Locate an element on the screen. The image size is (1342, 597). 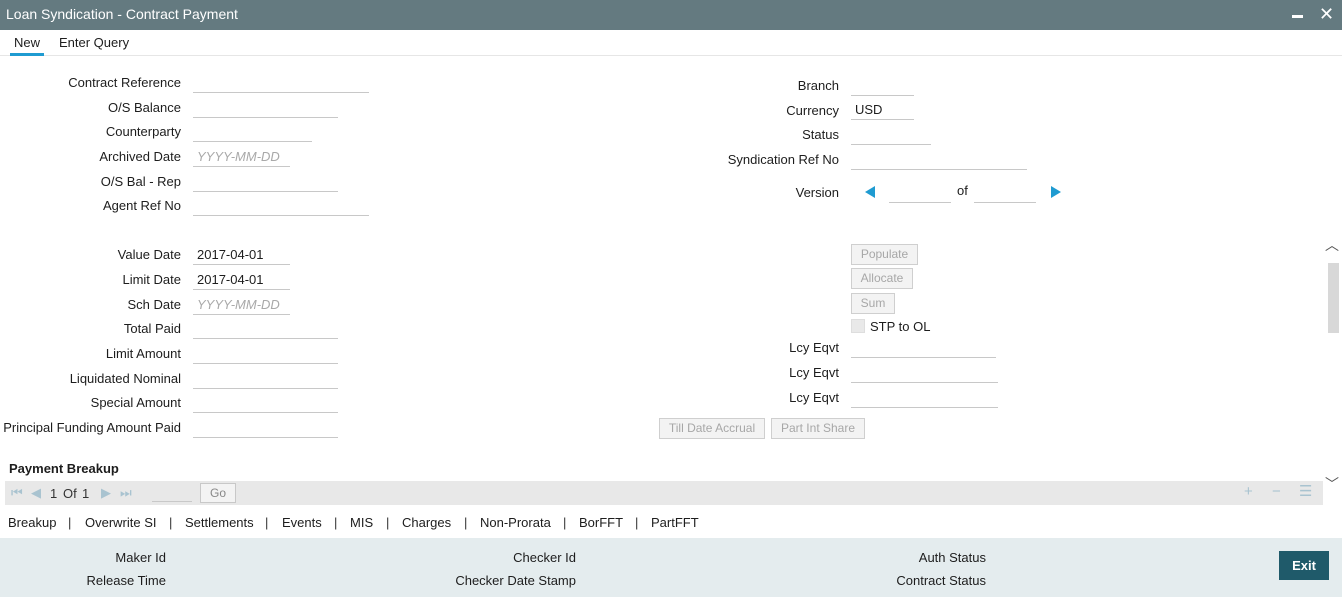
contract-reference-field is located at coordinates (281, 83).